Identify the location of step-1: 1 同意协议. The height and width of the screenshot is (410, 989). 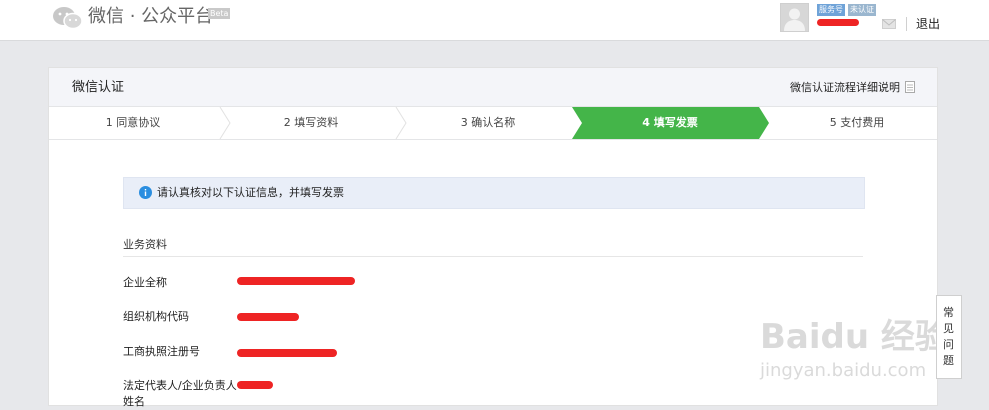
(133, 122).